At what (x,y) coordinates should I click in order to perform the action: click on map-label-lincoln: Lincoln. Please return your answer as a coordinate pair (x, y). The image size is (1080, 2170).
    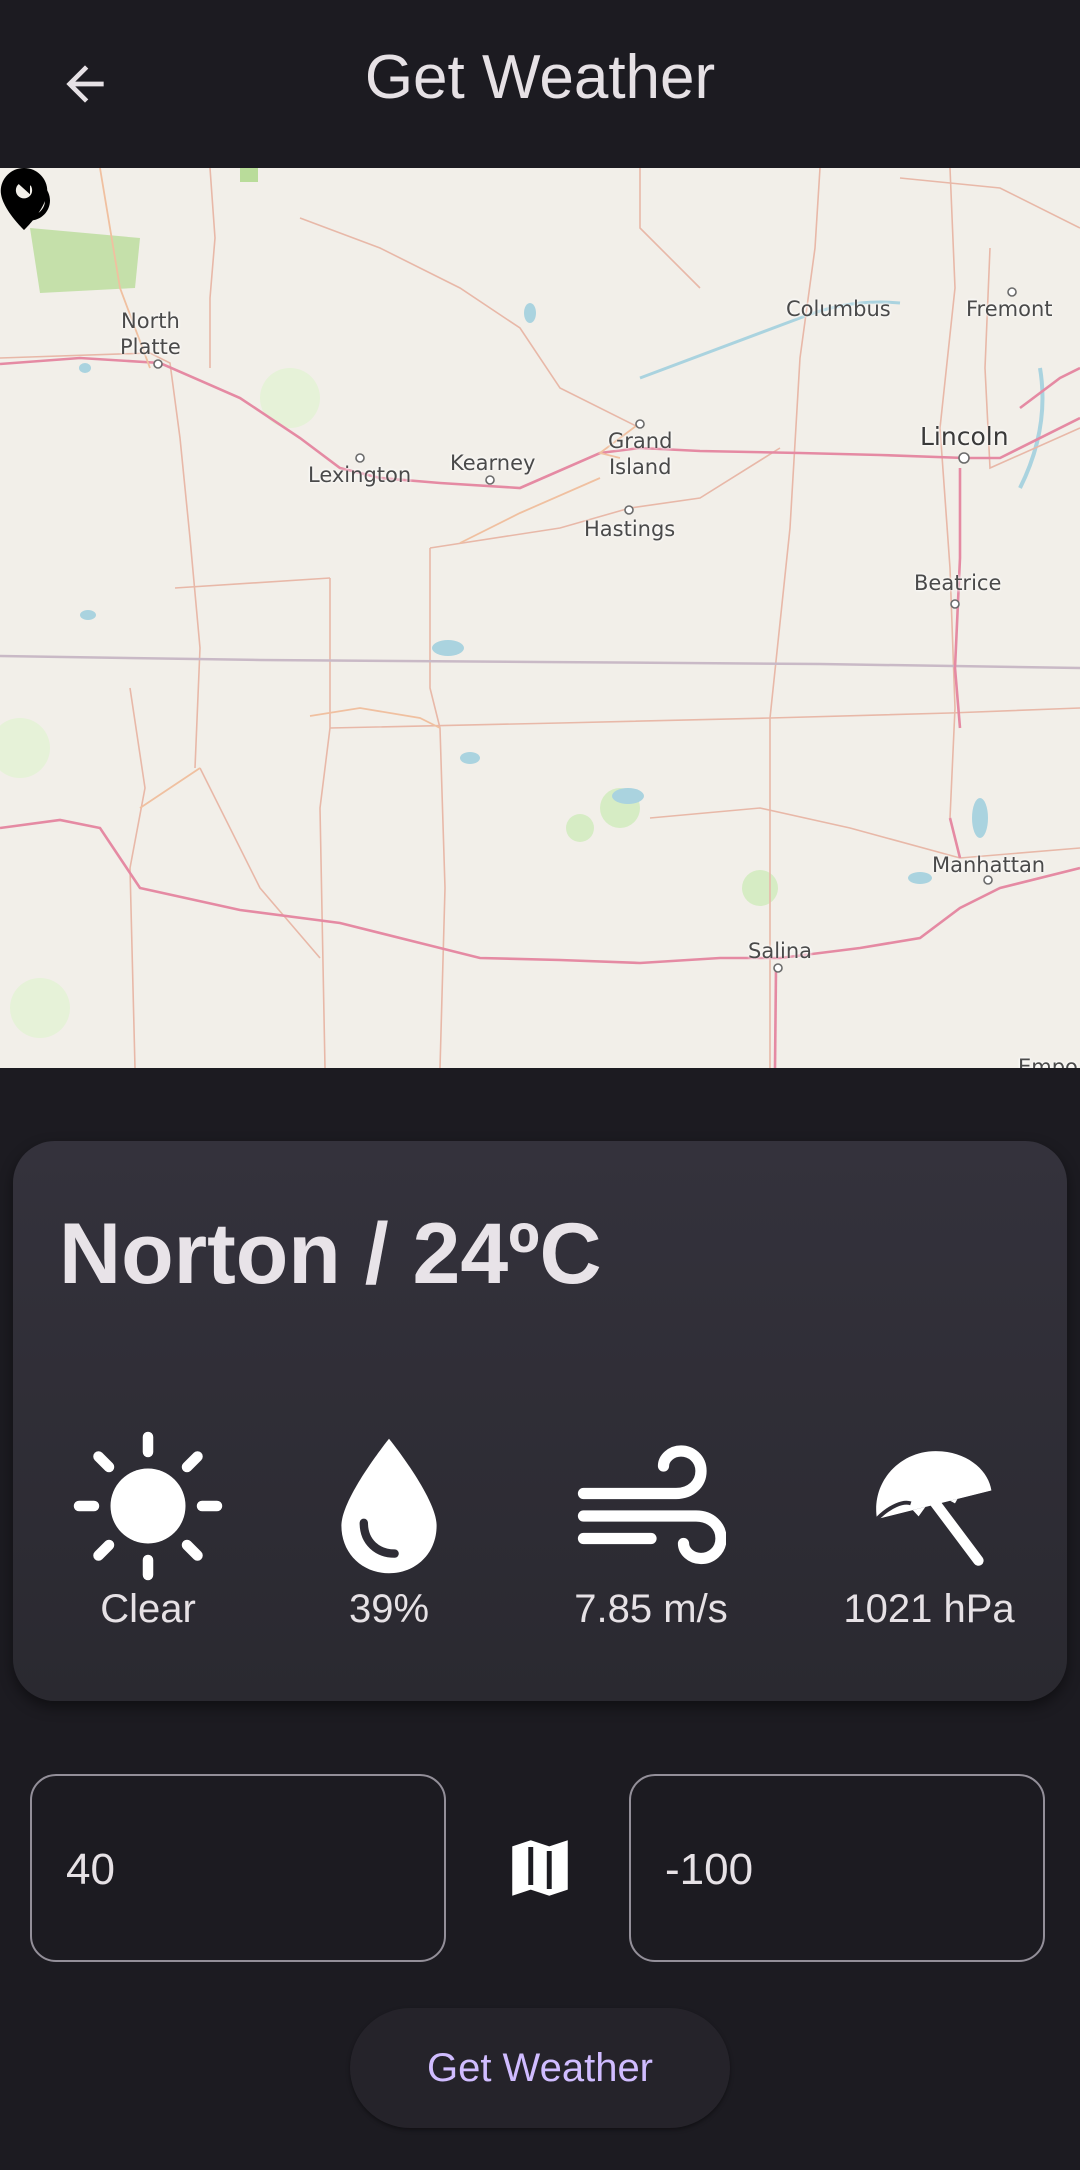
    Looking at the image, I should click on (964, 436).